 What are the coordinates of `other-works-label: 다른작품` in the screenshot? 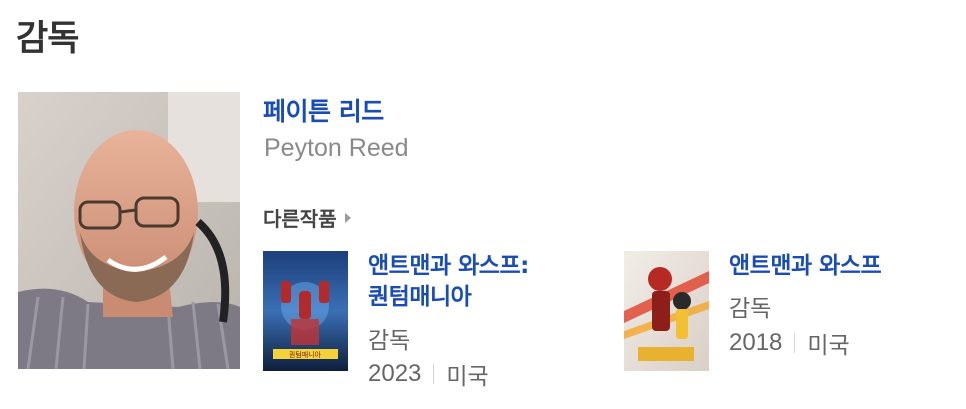 It's located at (300, 219).